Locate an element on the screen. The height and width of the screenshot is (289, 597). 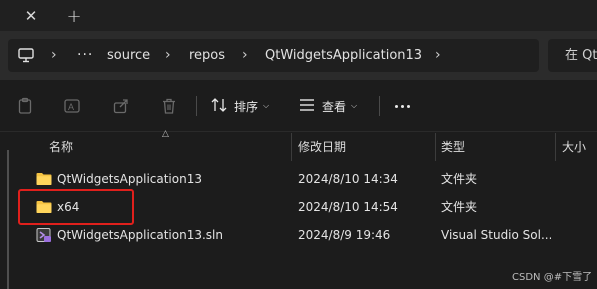
new-tab-icon: + is located at coordinates (74, 16).